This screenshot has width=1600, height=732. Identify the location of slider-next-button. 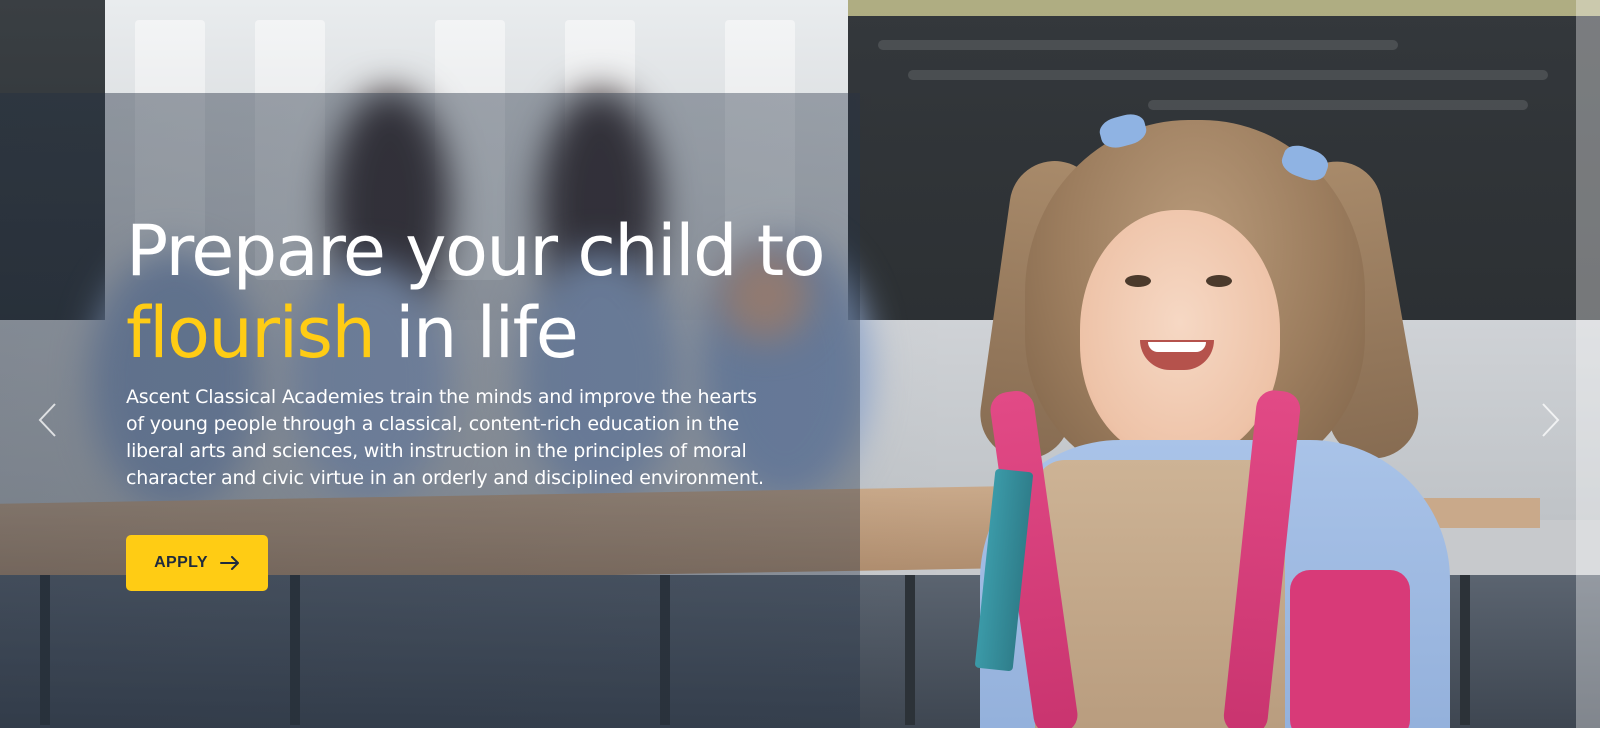
(1551, 420).